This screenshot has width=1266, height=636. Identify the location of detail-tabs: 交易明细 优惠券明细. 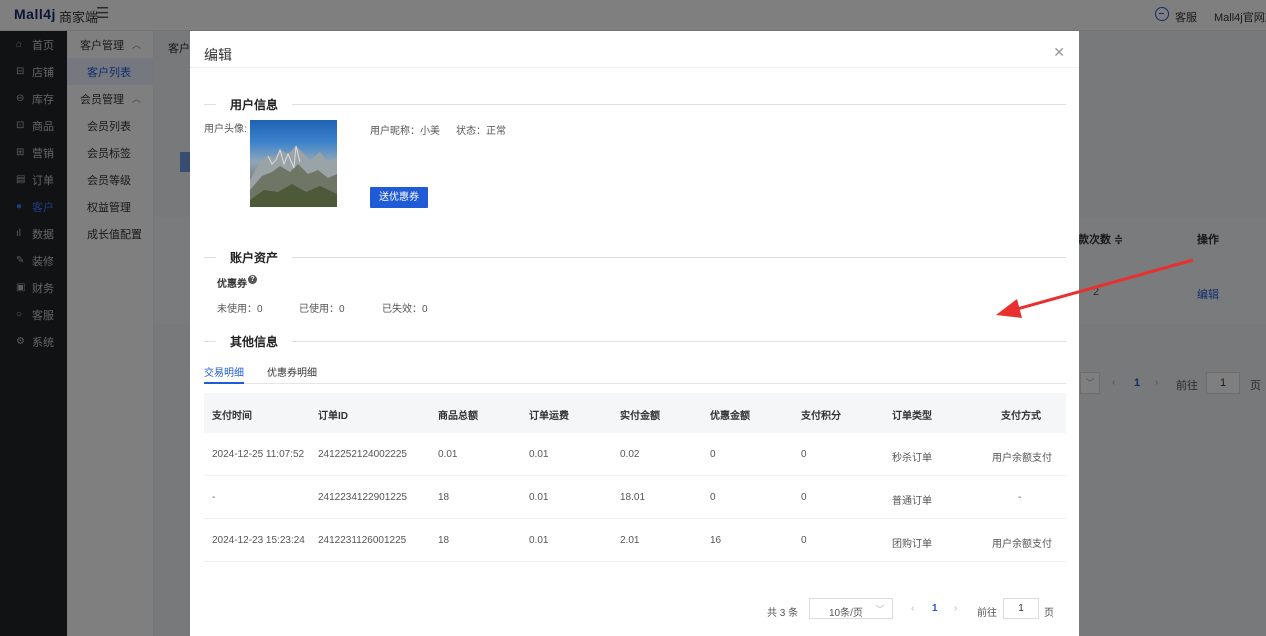
(635, 374).